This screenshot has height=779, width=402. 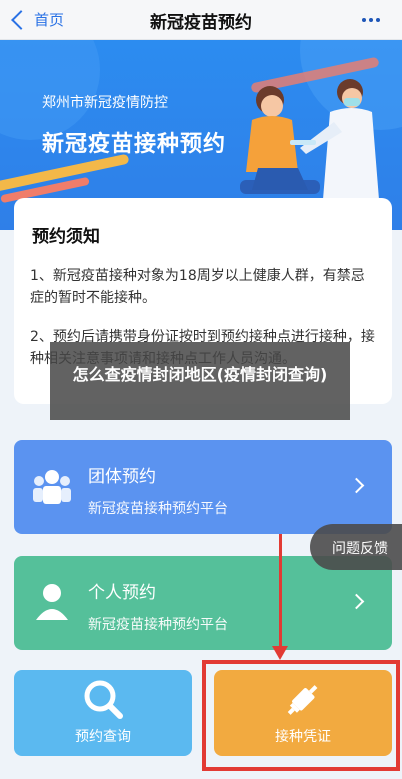 I want to click on more-dots-icon, so click(x=371, y=20).